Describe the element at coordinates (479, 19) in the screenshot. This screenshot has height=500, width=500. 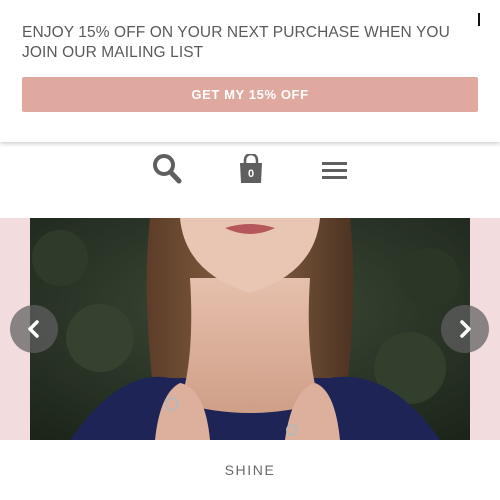
I see `close-icon` at that location.